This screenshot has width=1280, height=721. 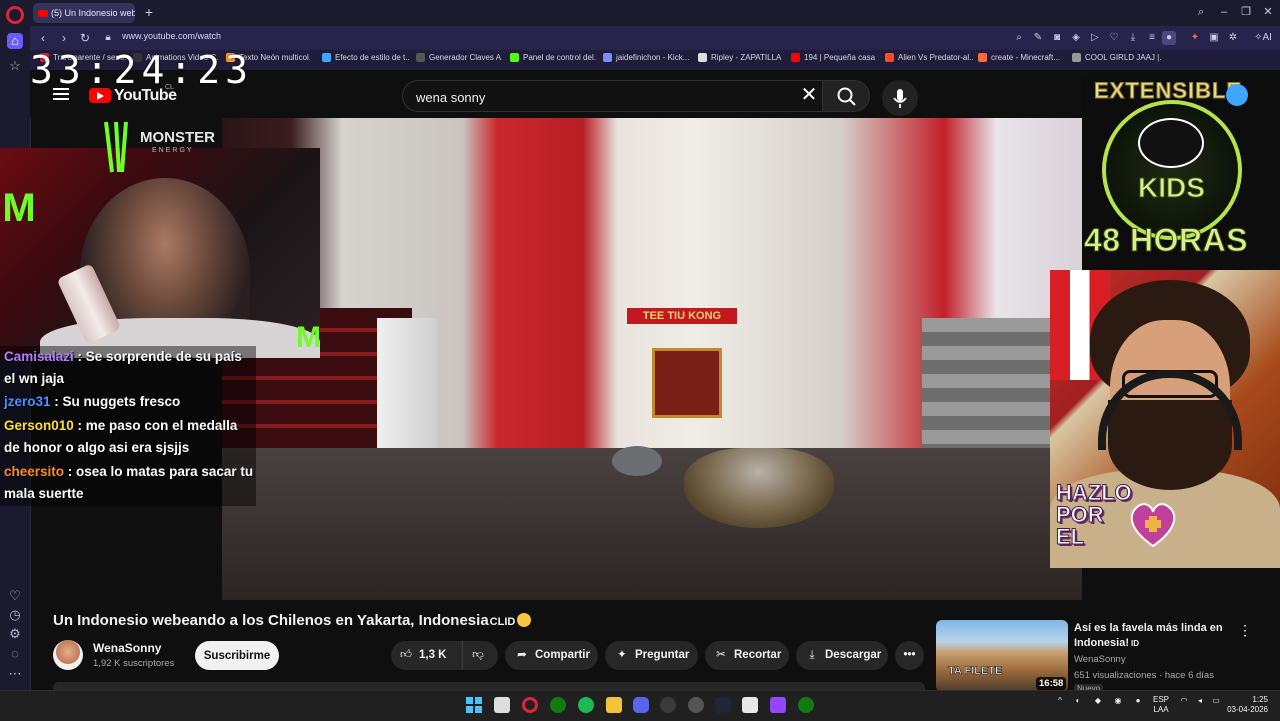 What do you see at coordinates (842, 655) in the screenshot?
I see `download-button: ⤓ Descargar` at bounding box center [842, 655].